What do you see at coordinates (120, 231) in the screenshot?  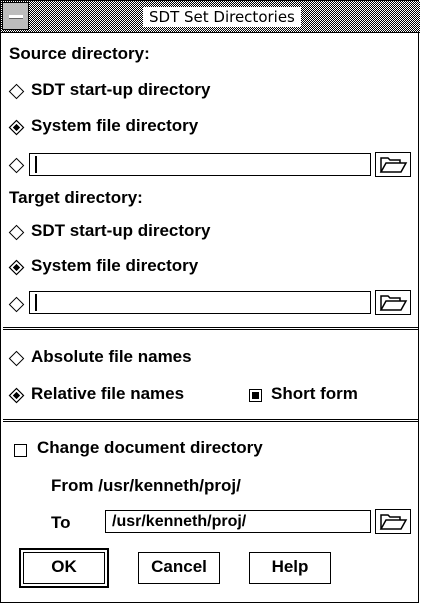 I see `target-option-startup-label: SDT start-up directory` at bounding box center [120, 231].